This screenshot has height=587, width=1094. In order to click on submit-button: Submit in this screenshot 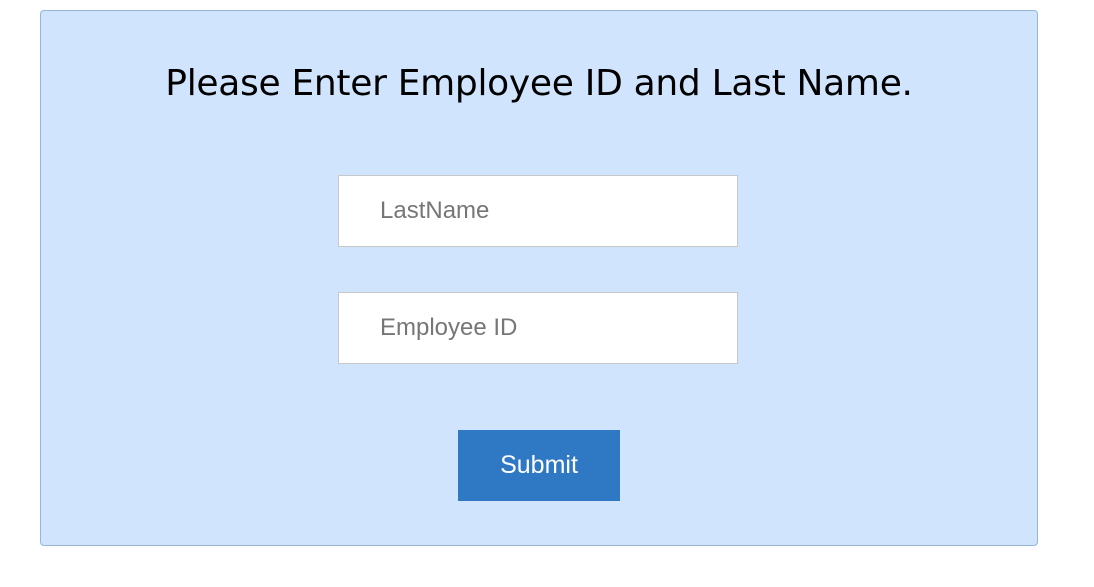, I will do `click(539, 465)`.